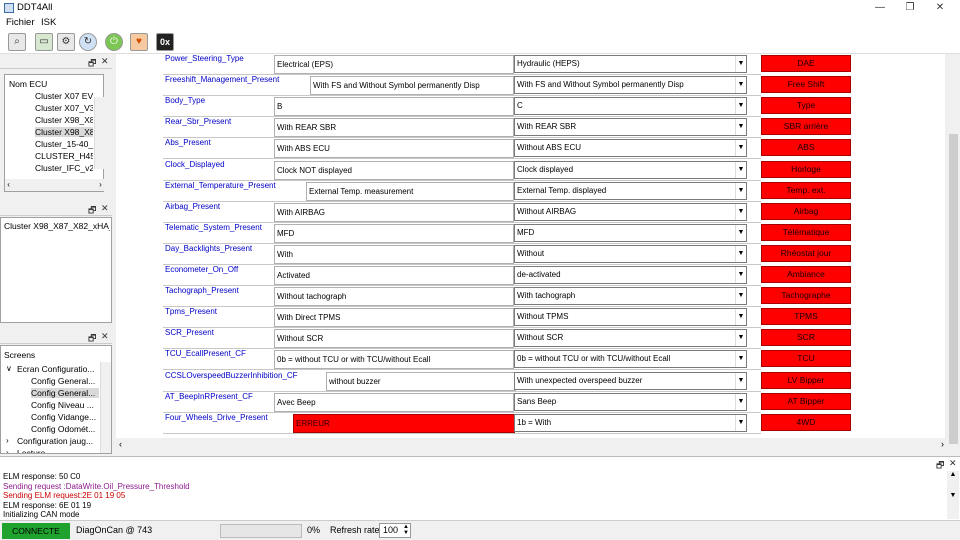 Image resolution: width=960 pixels, height=540 pixels. I want to click on ecu-list-scrollbar, so click(99, 133).